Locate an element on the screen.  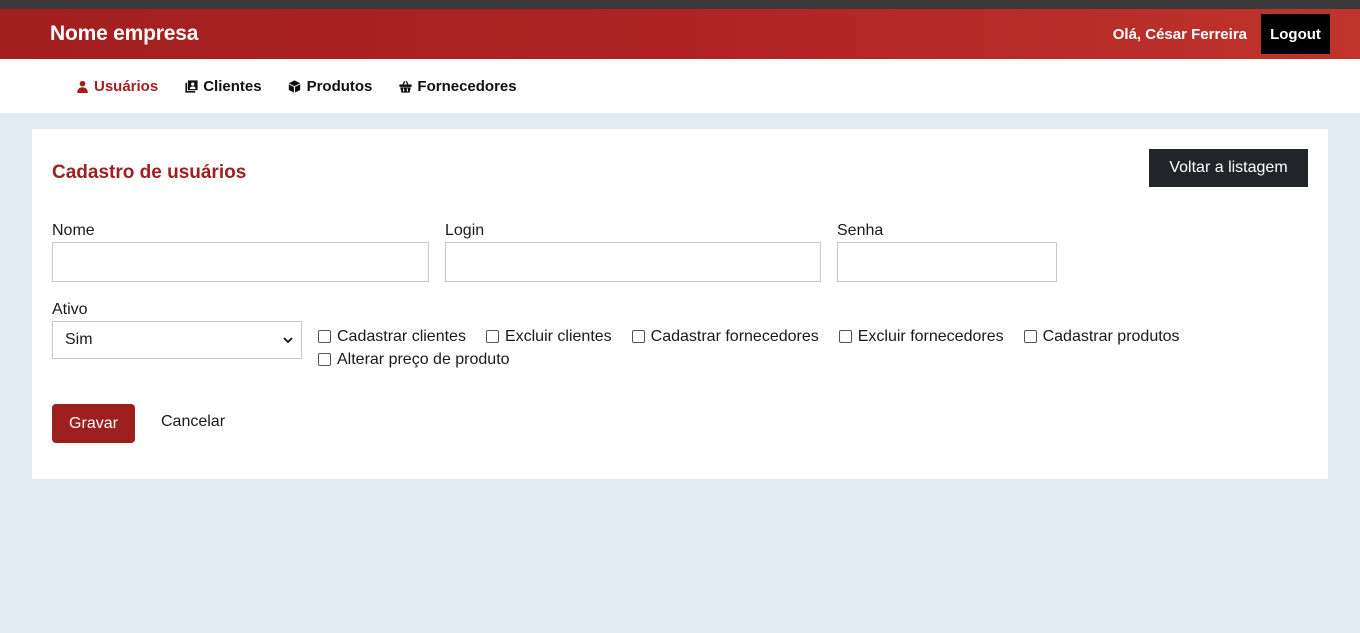
nav-item-fornecedores: Fornecedores is located at coordinates (457, 86).